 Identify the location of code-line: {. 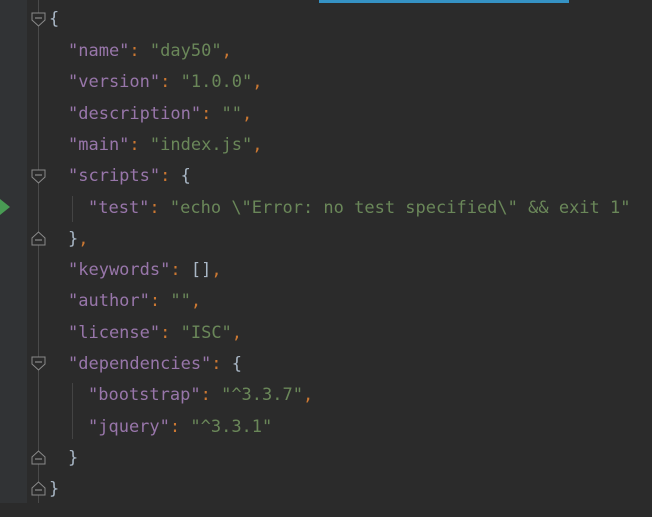
(326, 19).